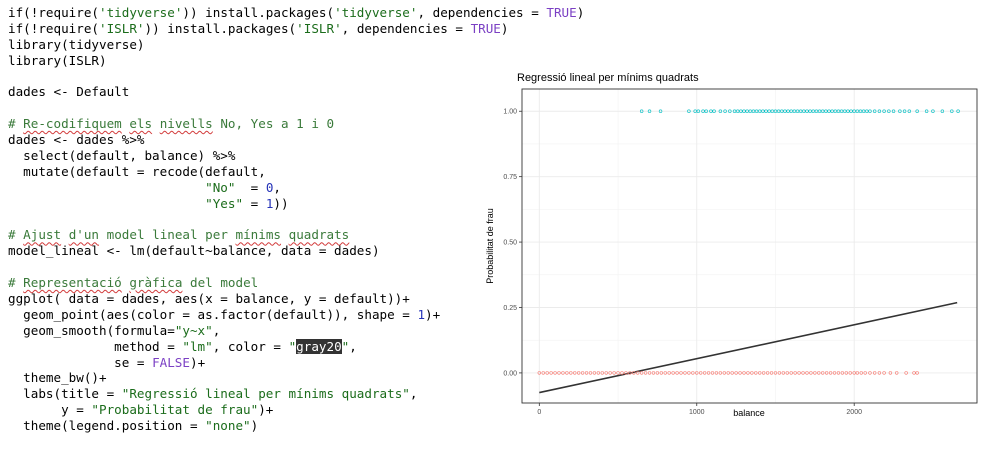  Describe the element at coordinates (175, 410) in the screenshot. I see `code-token: "Probabilitat de frau"` at that location.